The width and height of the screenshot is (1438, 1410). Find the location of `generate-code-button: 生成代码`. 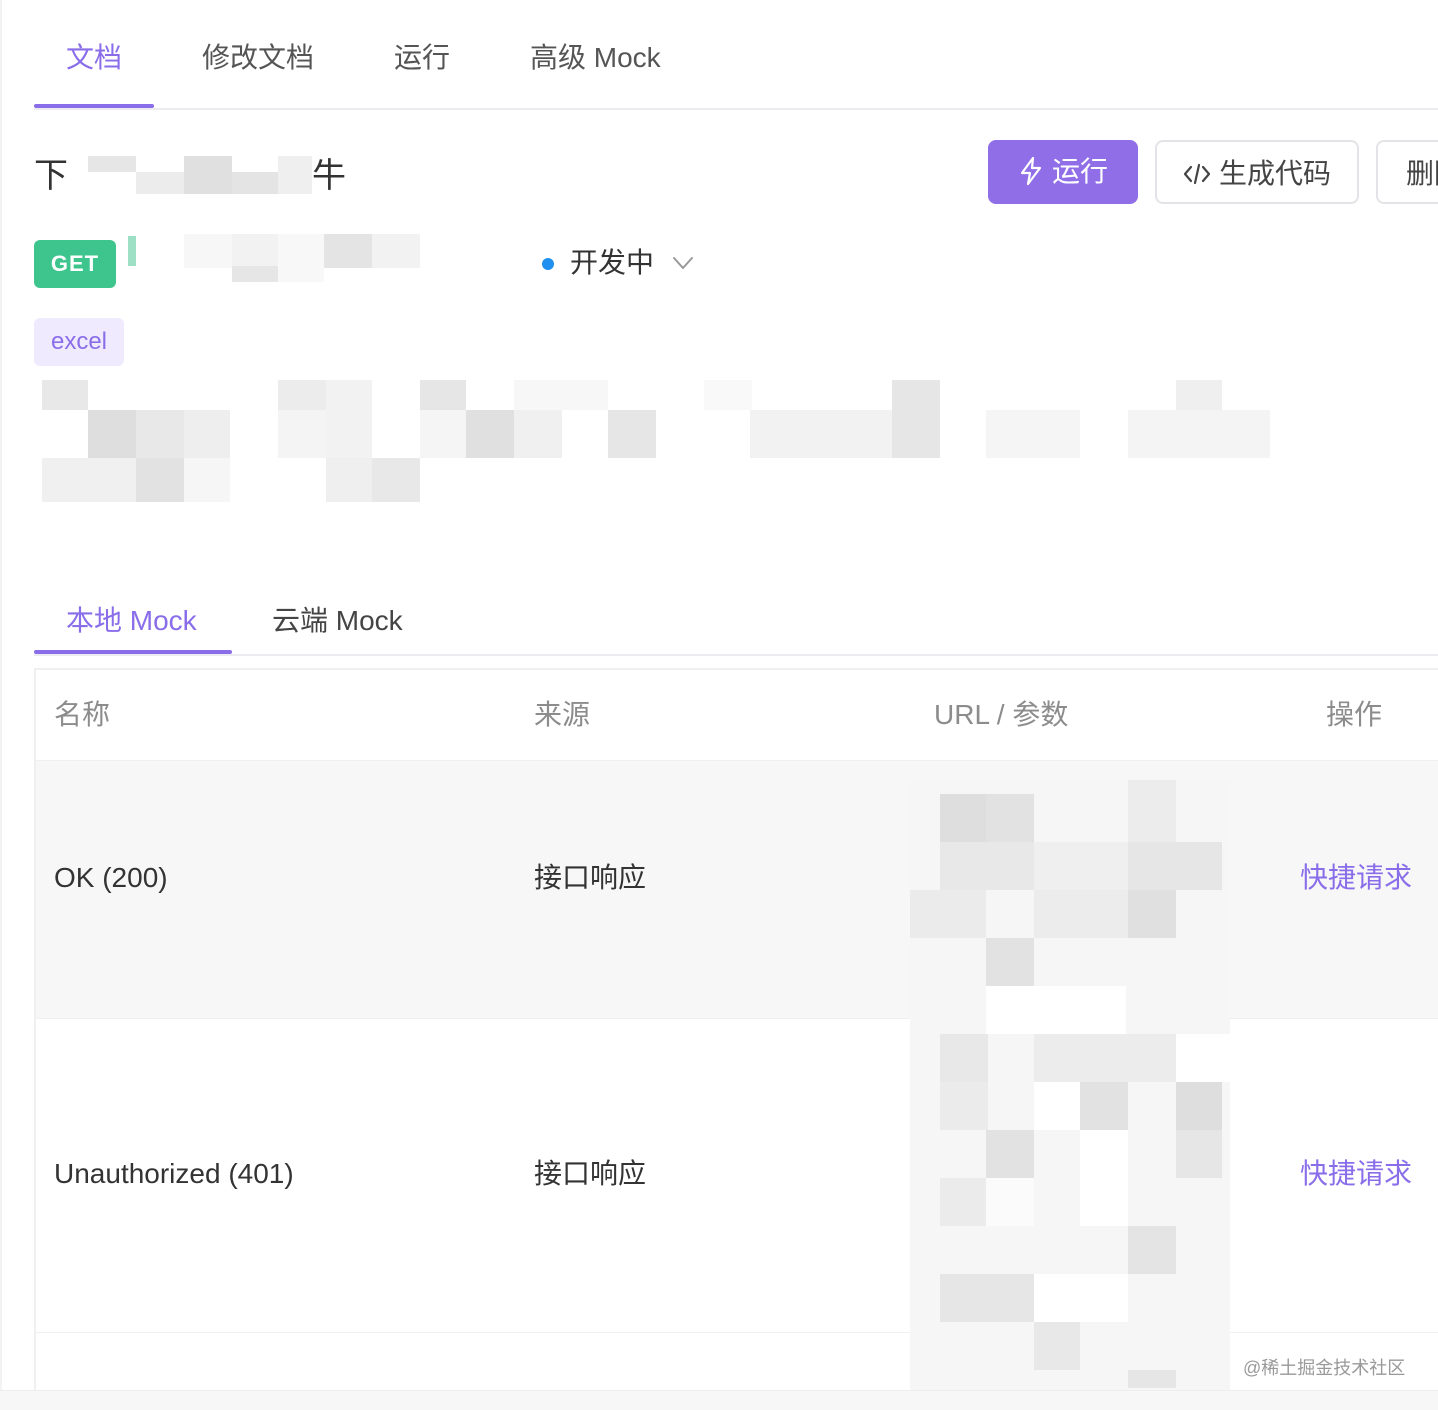

generate-code-button: 生成代码 is located at coordinates (1257, 172).